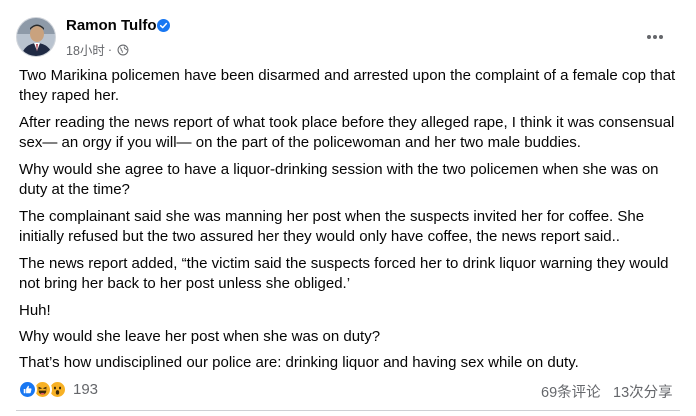 This screenshot has height=416, width=696. What do you see at coordinates (123, 50) in the screenshot?
I see `globe-icon` at bounding box center [123, 50].